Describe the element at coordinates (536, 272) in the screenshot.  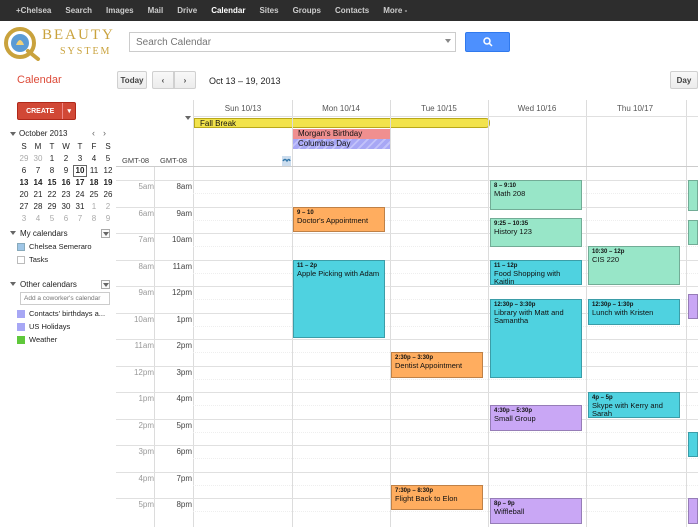
I see `calendar-event: 11 – 12p Food Shopping with Kaitlin` at that location.